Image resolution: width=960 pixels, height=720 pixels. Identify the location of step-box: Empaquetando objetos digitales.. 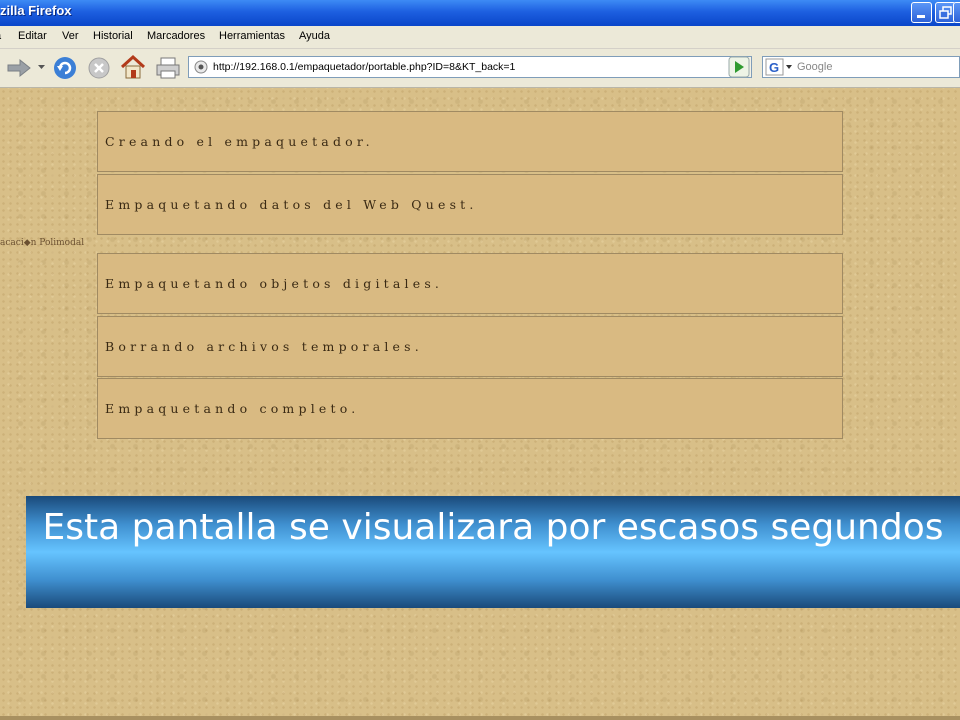
(470, 283).